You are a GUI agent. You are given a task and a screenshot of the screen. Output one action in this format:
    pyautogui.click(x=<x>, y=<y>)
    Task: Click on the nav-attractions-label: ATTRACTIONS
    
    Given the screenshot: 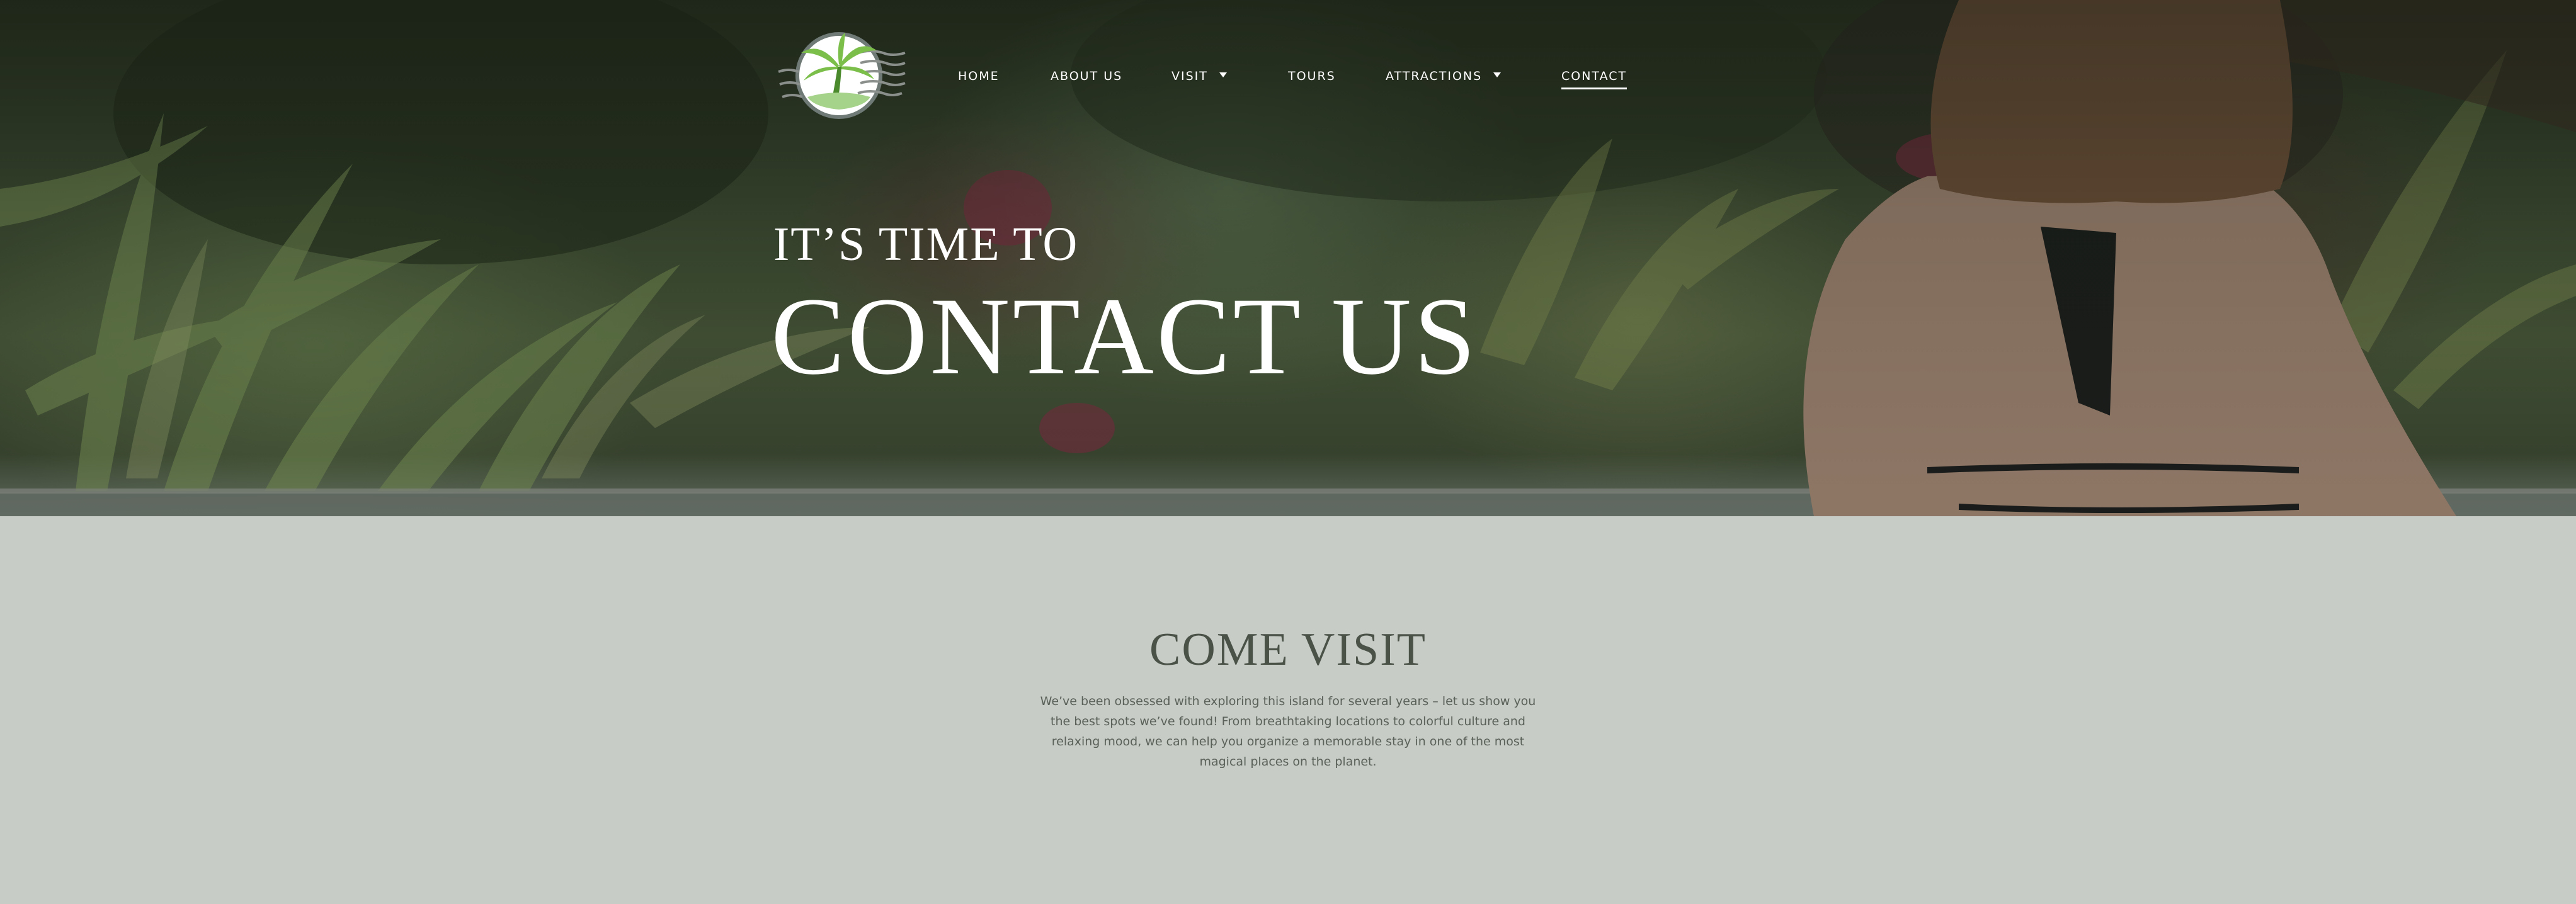 What is the action you would take?
    pyautogui.click(x=1434, y=76)
    